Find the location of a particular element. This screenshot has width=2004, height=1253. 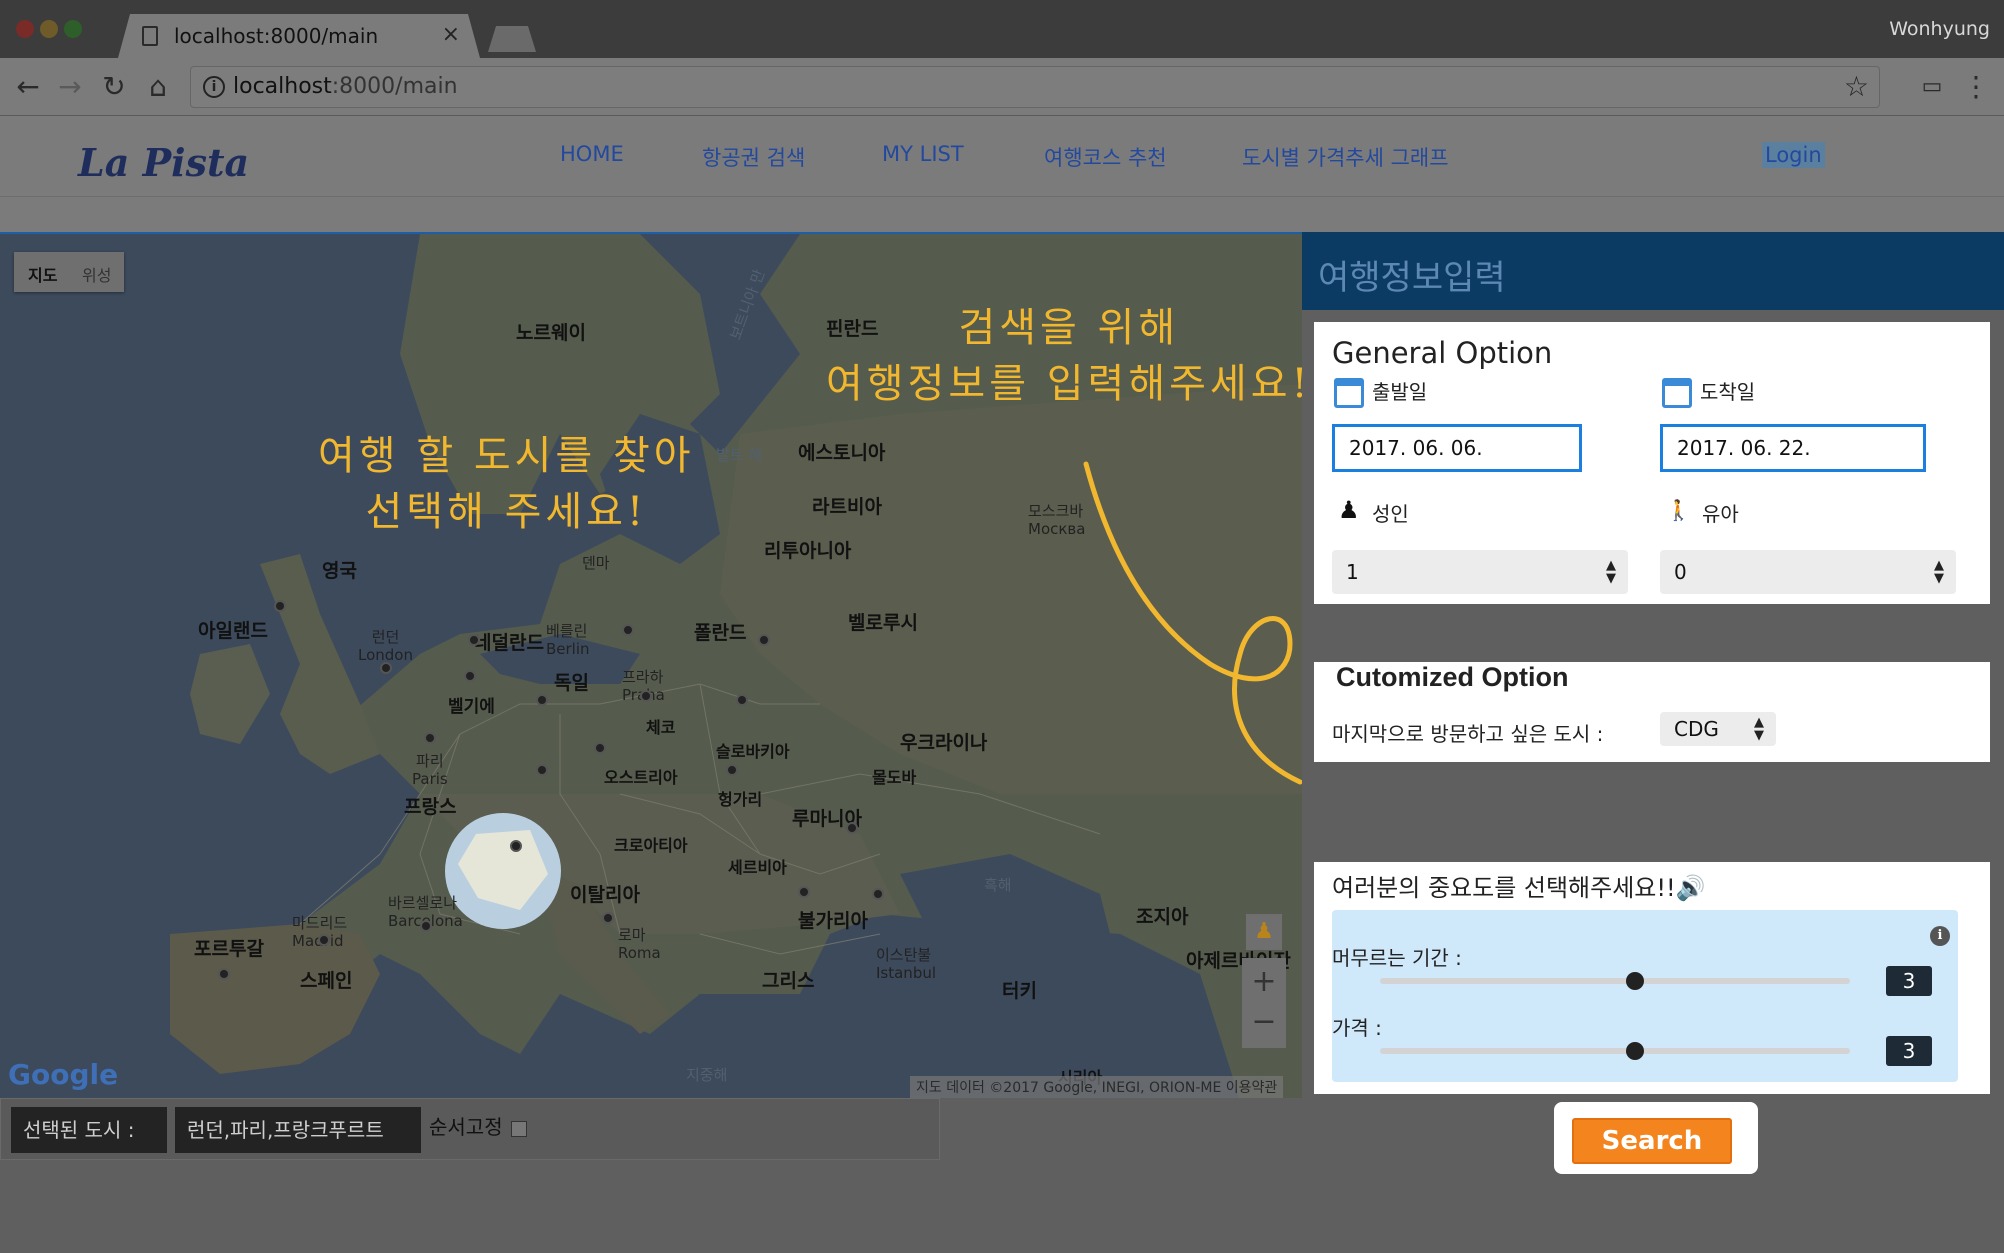

site-logo: La Pista is located at coordinates (163, 162).